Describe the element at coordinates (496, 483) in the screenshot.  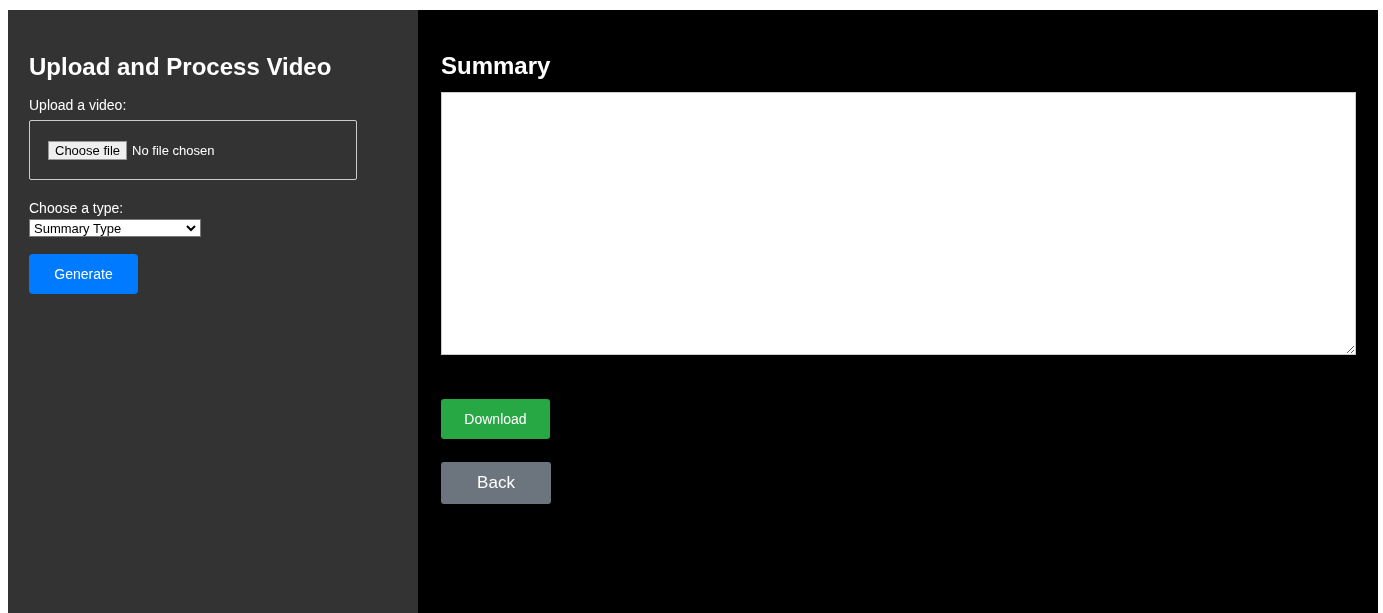
I see `back-button: Back` at that location.